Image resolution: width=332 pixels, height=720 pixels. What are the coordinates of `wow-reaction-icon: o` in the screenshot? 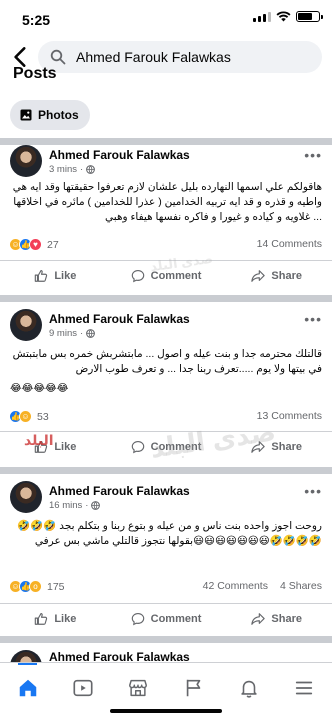 It's located at (35, 586).